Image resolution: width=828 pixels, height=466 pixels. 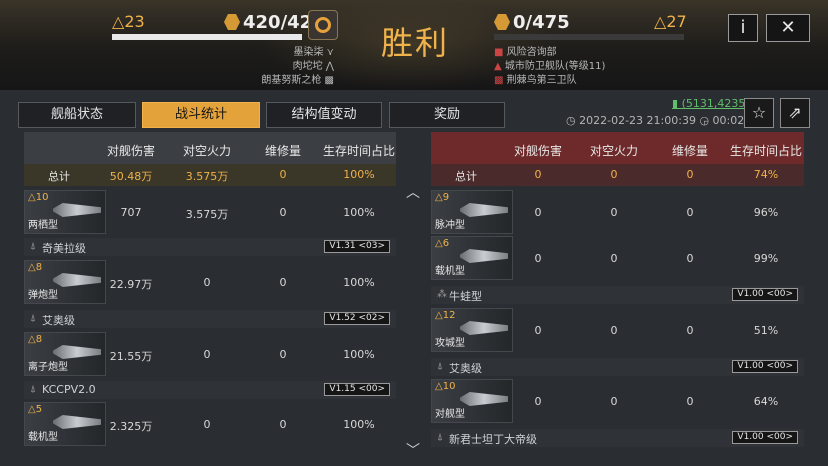 What do you see at coordinates (617, 438) in the screenshot?
I see `class-row: ⍋ 新君士坦丁大帝级 V1.00 <00>` at bounding box center [617, 438].